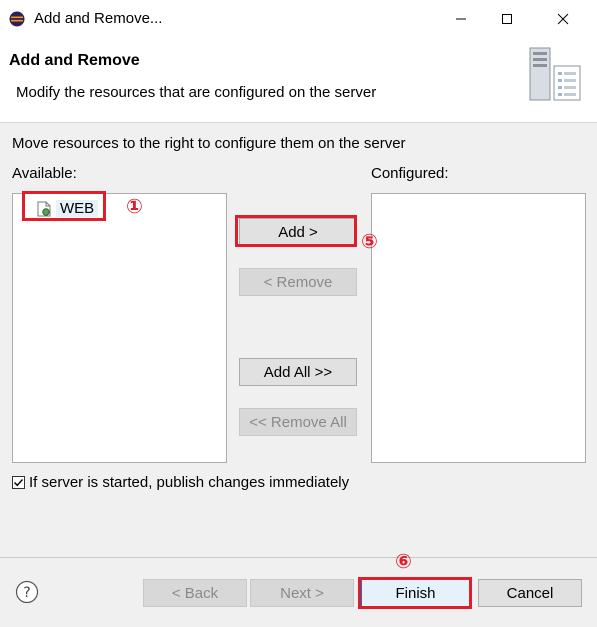 The width and height of the screenshot is (597, 627). I want to click on remove-button: < Remove, so click(298, 282).